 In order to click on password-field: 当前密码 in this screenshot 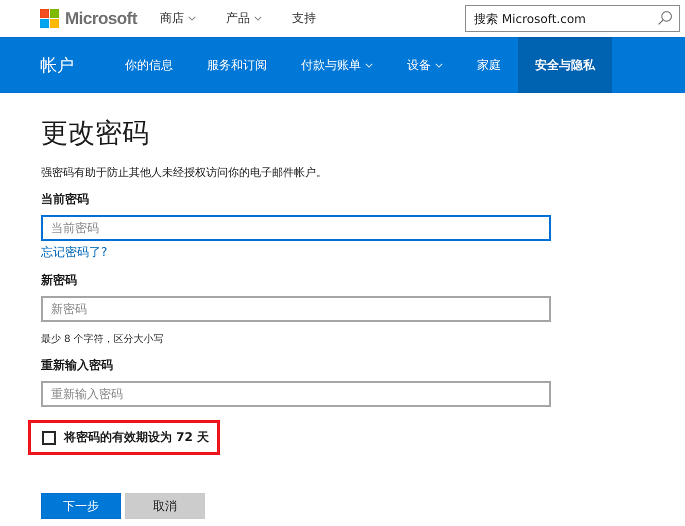, I will do `click(296, 228)`.